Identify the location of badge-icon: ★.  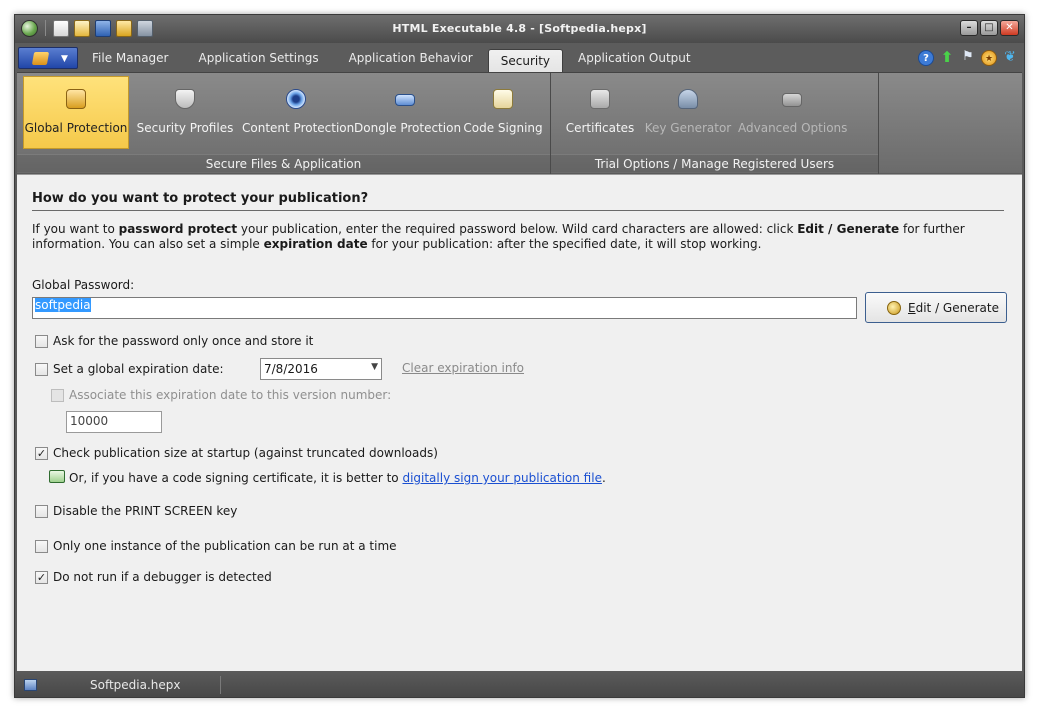
(989, 58).